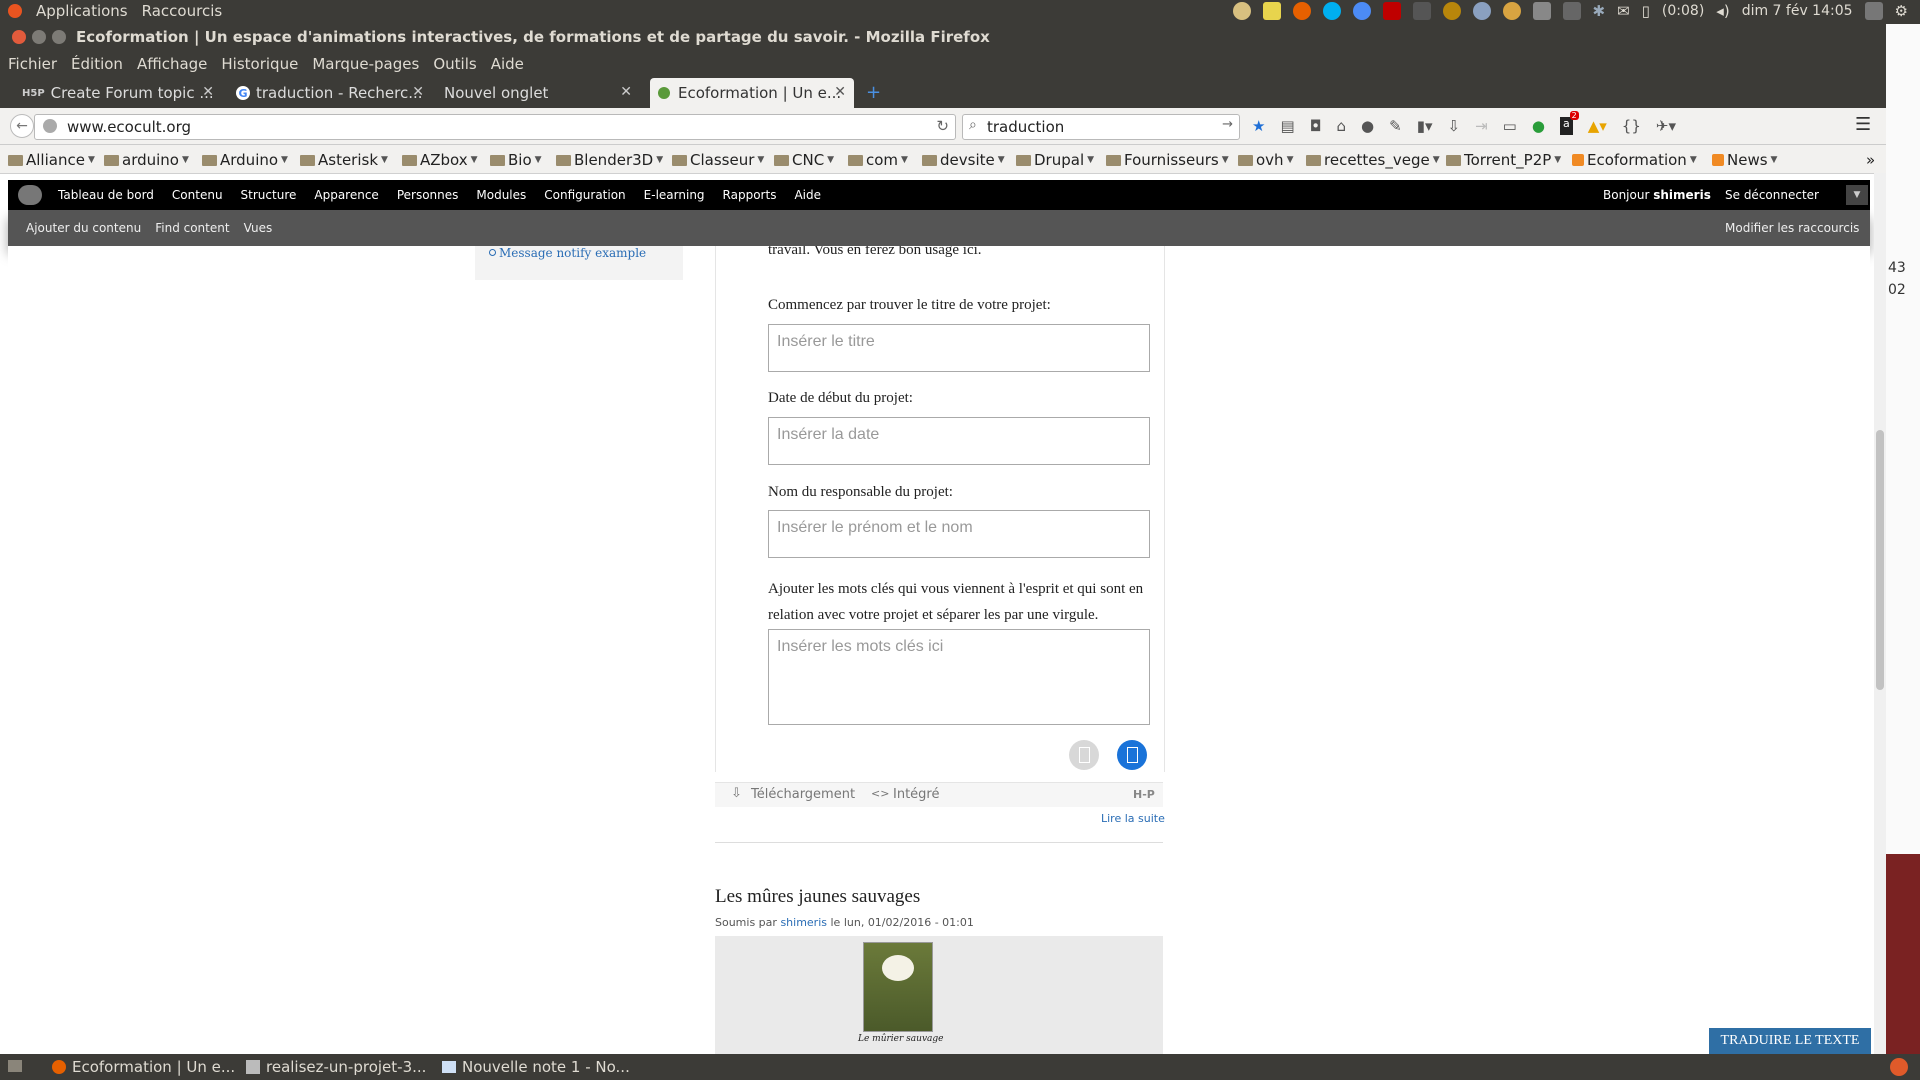  What do you see at coordinates (1634, 160) in the screenshot?
I see `bookmark-ecoformation: Ecoformation ▼` at bounding box center [1634, 160].